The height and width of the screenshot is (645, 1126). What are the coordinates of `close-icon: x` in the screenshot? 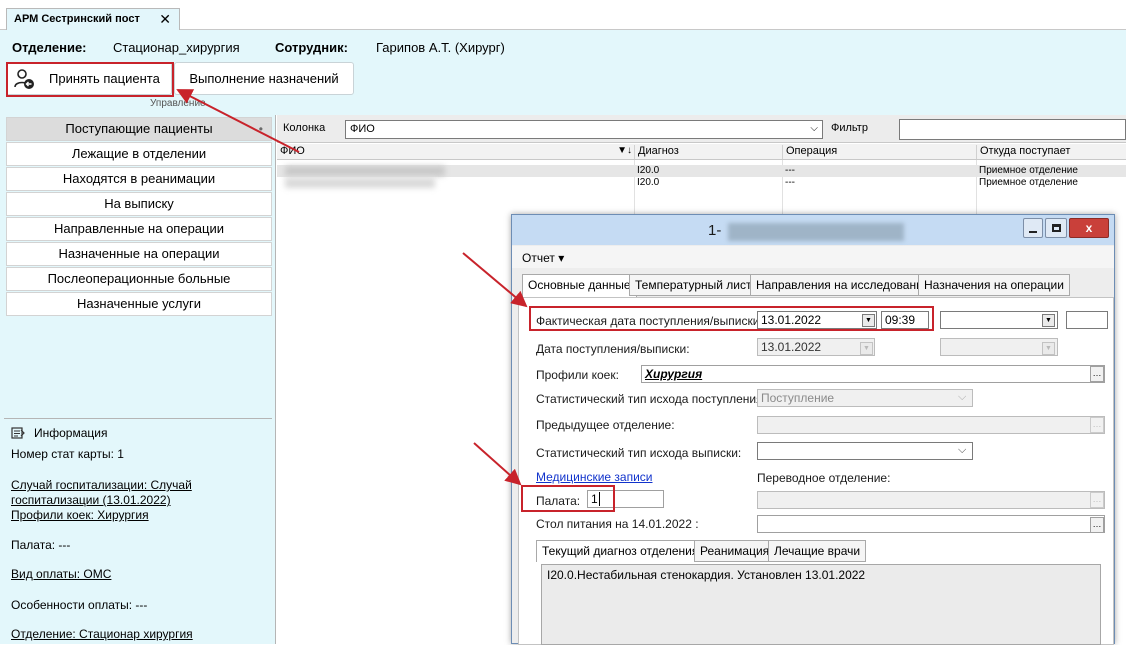 It's located at (1089, 228).